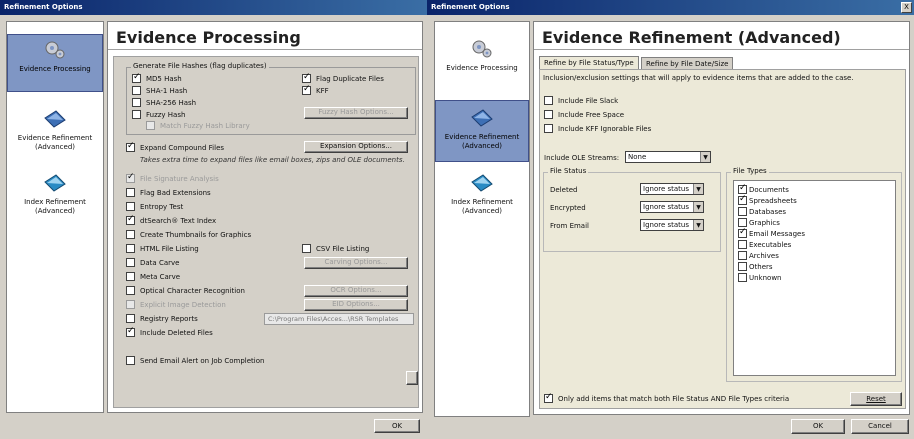 This screenshot has height=439, width=914. Describe the element at coordinates (672, 189) in the screenshot. I see `deleted-status-select: Ignore status ▼` at that location.